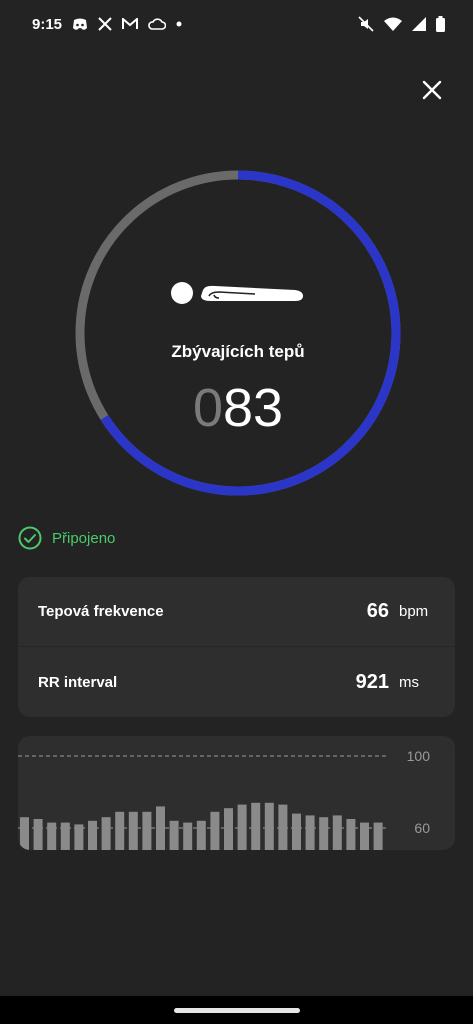 This screenshot has height=1024, width=473. Describe the element at coordinates (236, 612) in the screenshot. I see `metric-row-heart-rate: Tepová frekvence 66 bpm` at that location.